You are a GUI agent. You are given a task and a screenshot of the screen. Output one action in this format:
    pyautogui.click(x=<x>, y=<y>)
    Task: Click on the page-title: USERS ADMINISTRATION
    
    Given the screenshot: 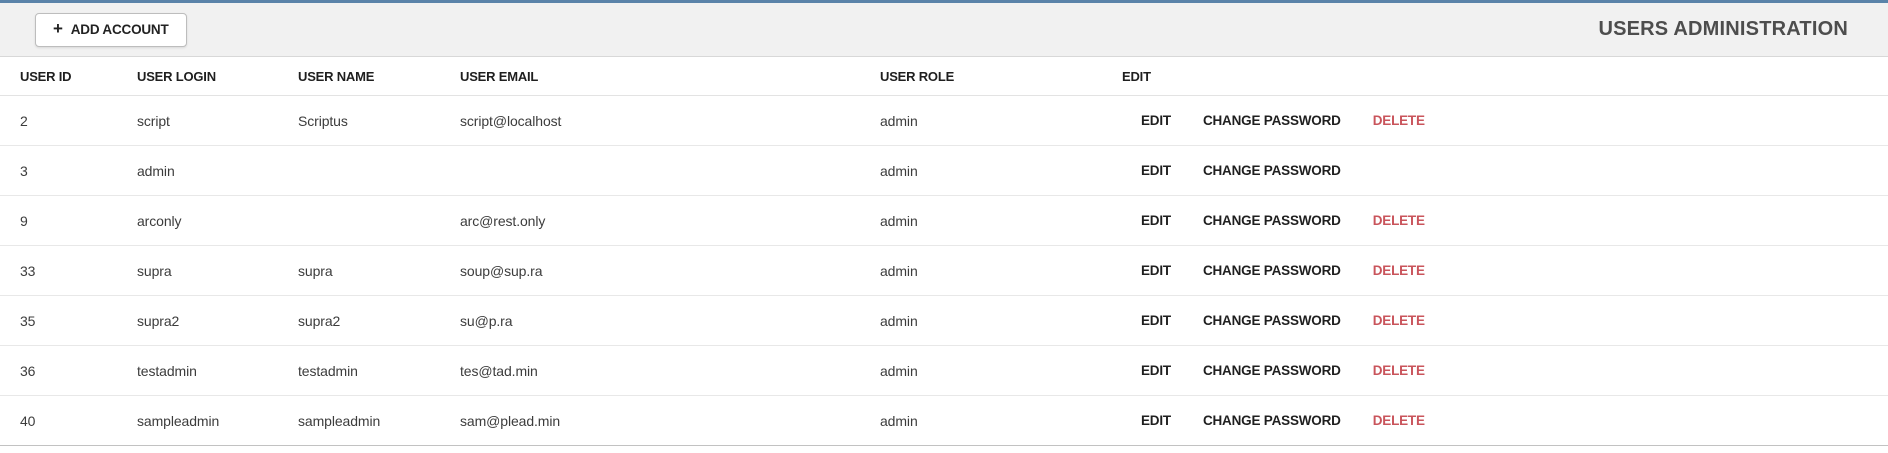 What is the action you would take?
    pyautogui.click(x=1723, y=29)
    